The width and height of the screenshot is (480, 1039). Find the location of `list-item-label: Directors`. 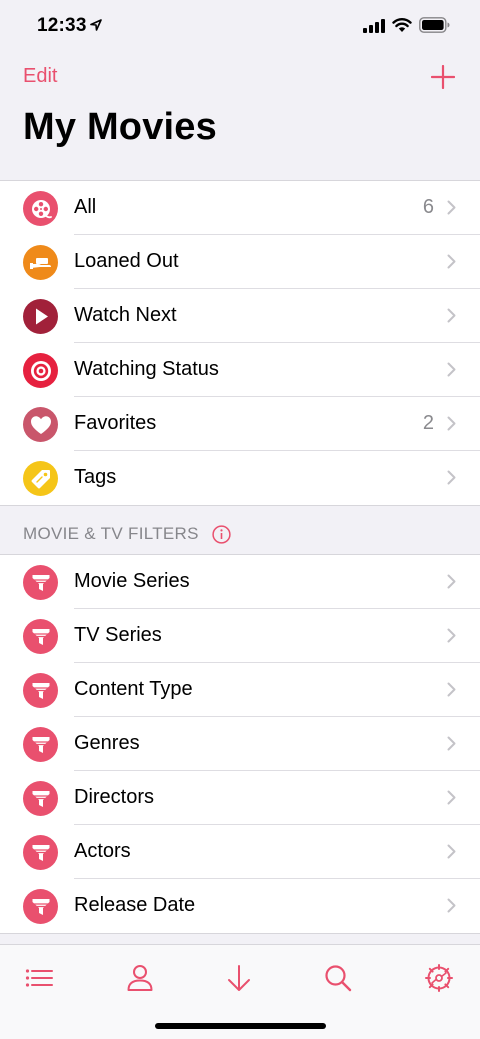

list-item-label: Directors is located at coordinates (114, 797).